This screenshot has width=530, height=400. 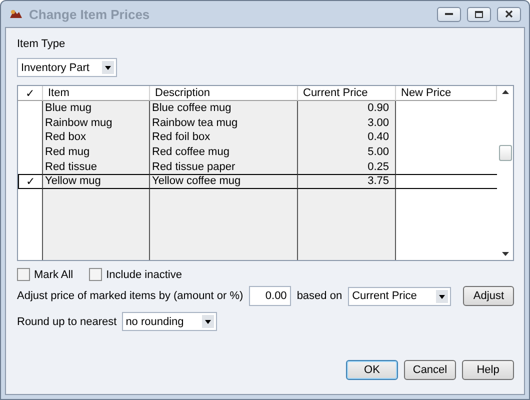 I want to click on table-cell: Rainbow tea mug, so click(x=224, y=123).